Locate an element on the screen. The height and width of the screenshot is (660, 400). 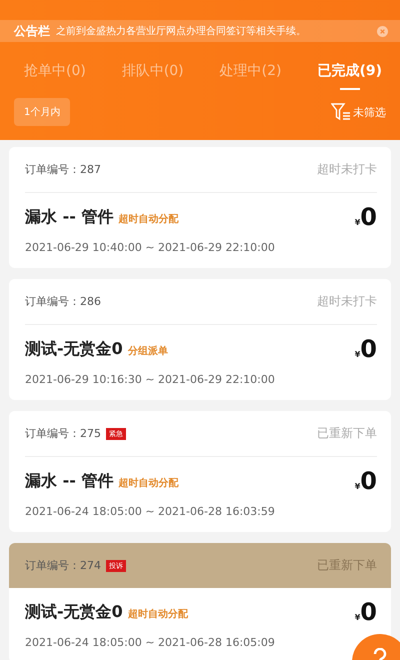
status-tab: 抢单中(0) is located at coordinates (55, 76).